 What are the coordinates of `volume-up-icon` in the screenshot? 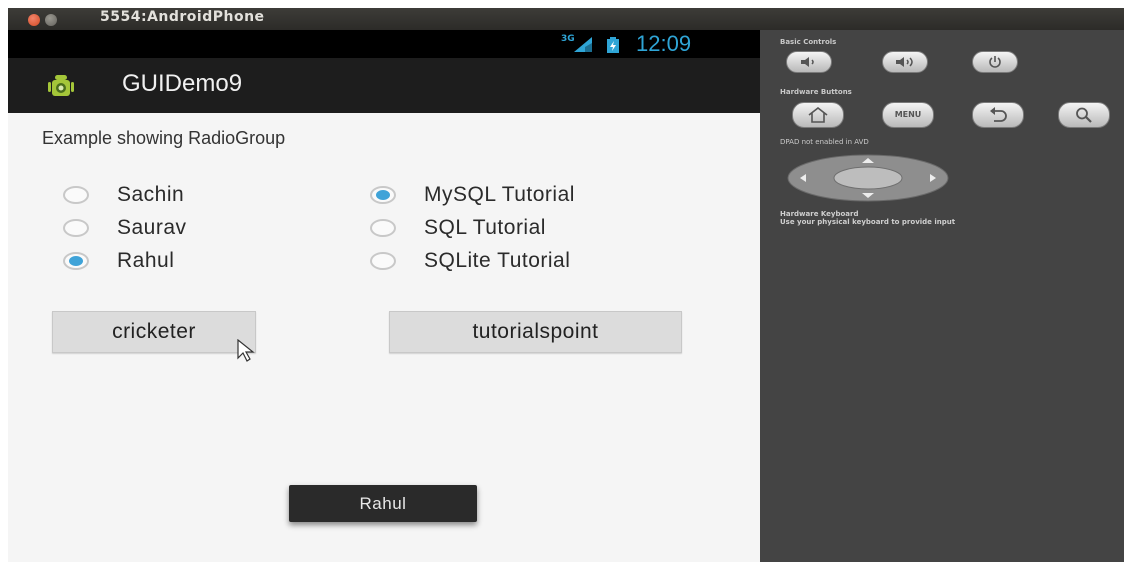 It's located at (904, 62).